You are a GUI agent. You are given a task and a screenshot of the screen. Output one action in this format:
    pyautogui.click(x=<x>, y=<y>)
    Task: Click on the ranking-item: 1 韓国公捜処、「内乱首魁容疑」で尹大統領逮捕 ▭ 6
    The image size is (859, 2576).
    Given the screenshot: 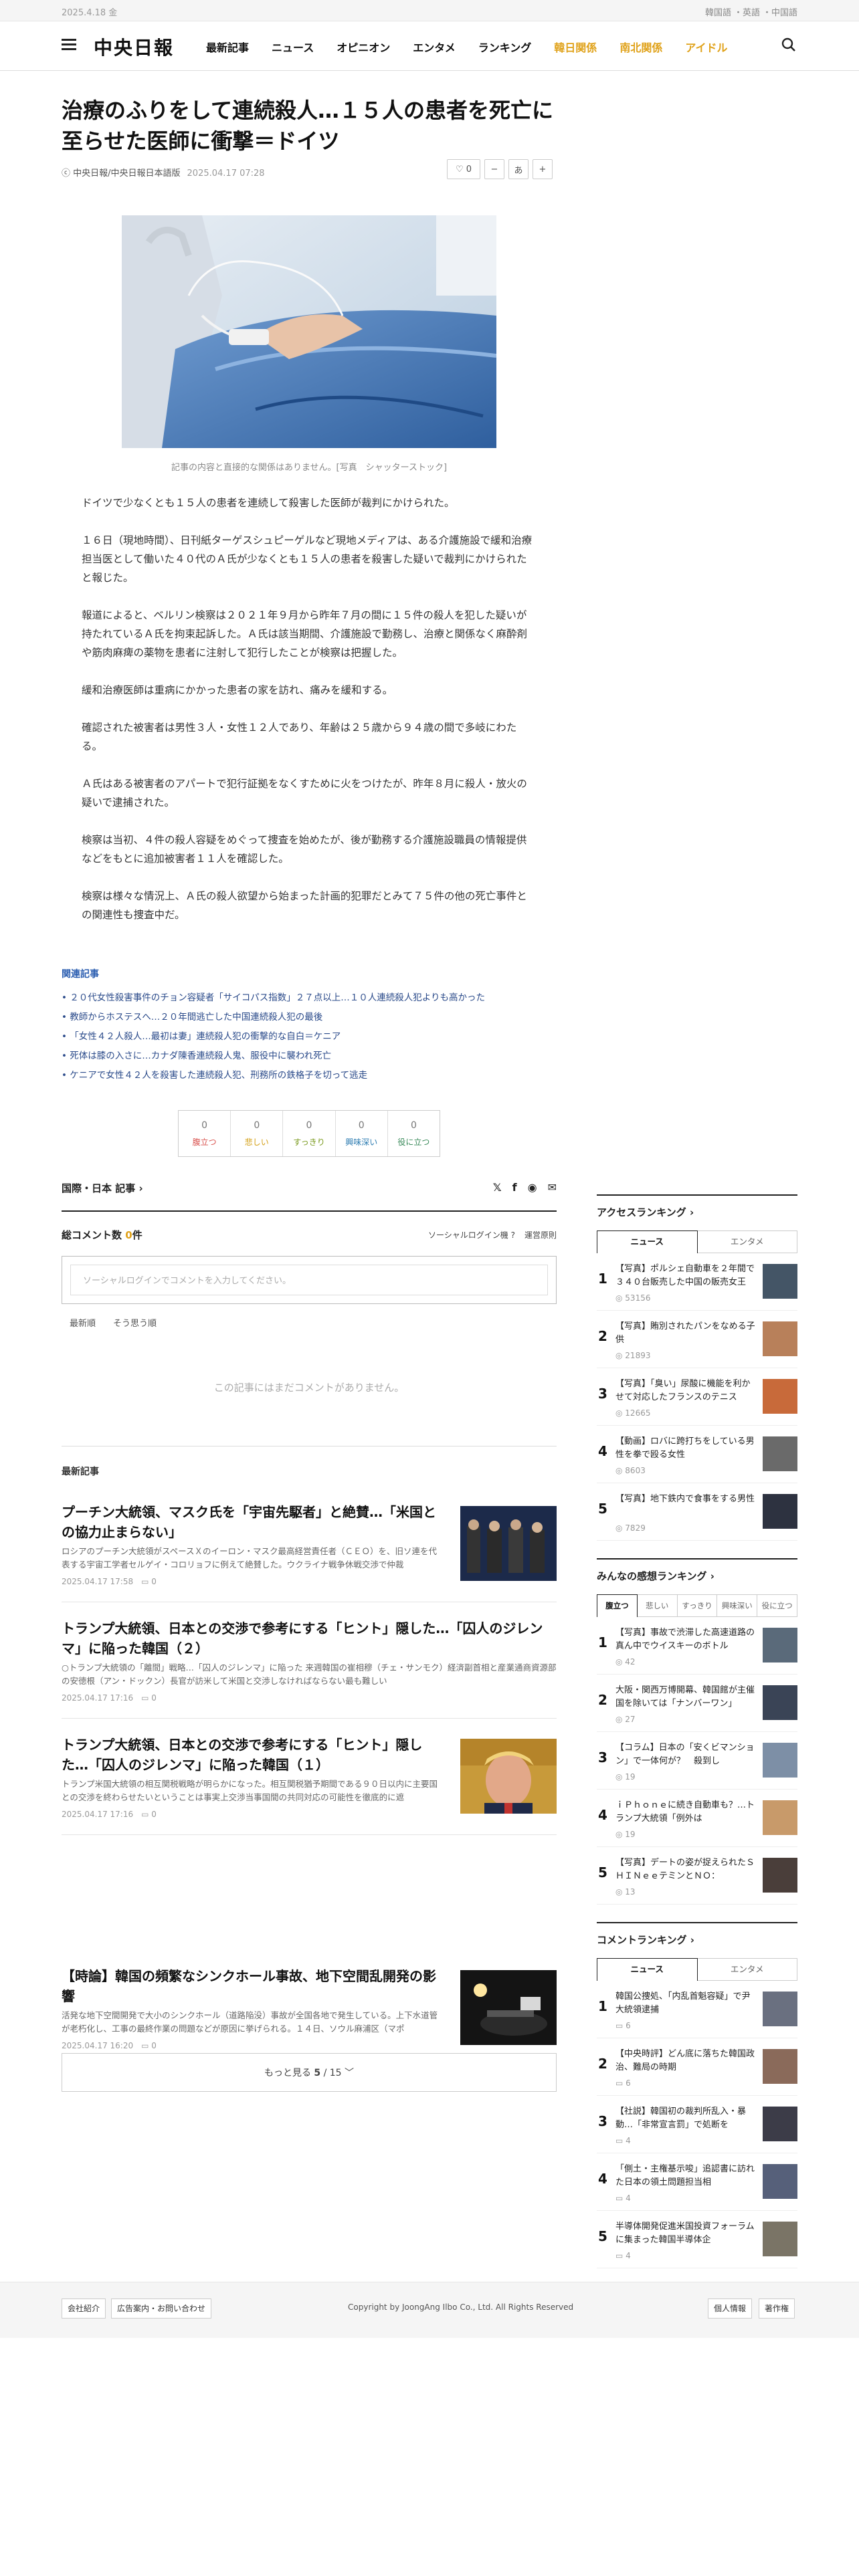 What is the action you would take?
    pyautogui.click(x=697, y=2010)
    